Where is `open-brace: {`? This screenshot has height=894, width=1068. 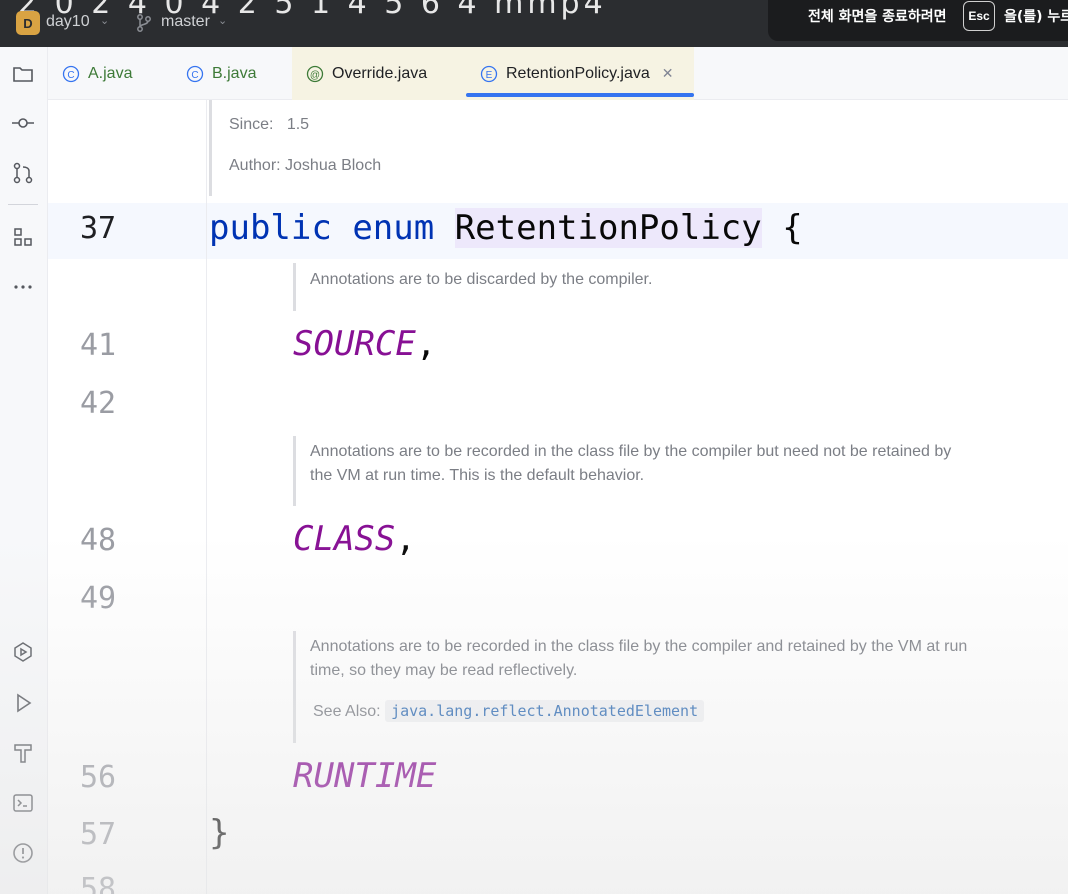
open-brace: { is located at coordinates (782, 228).